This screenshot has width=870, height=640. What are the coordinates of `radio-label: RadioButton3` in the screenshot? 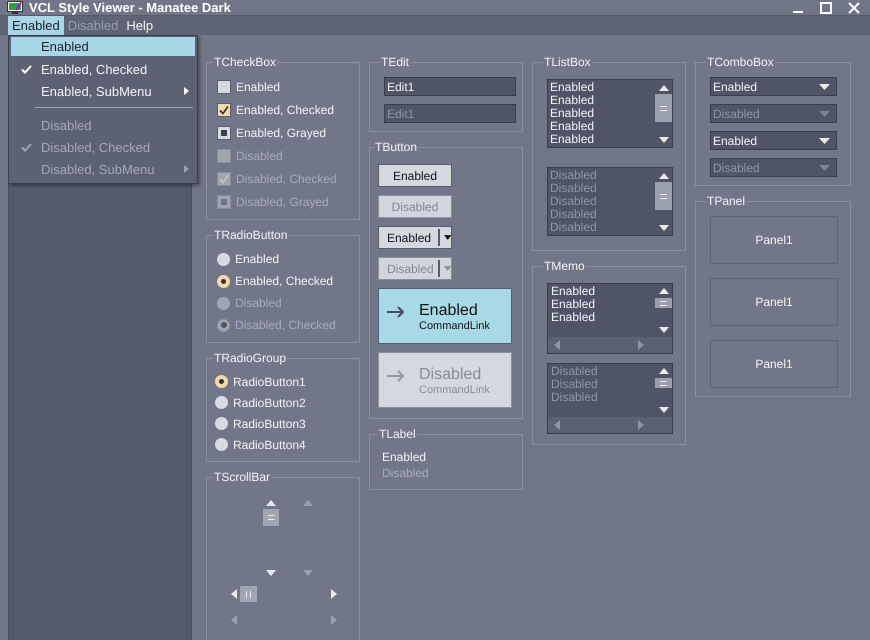 It's located at (269, 423).